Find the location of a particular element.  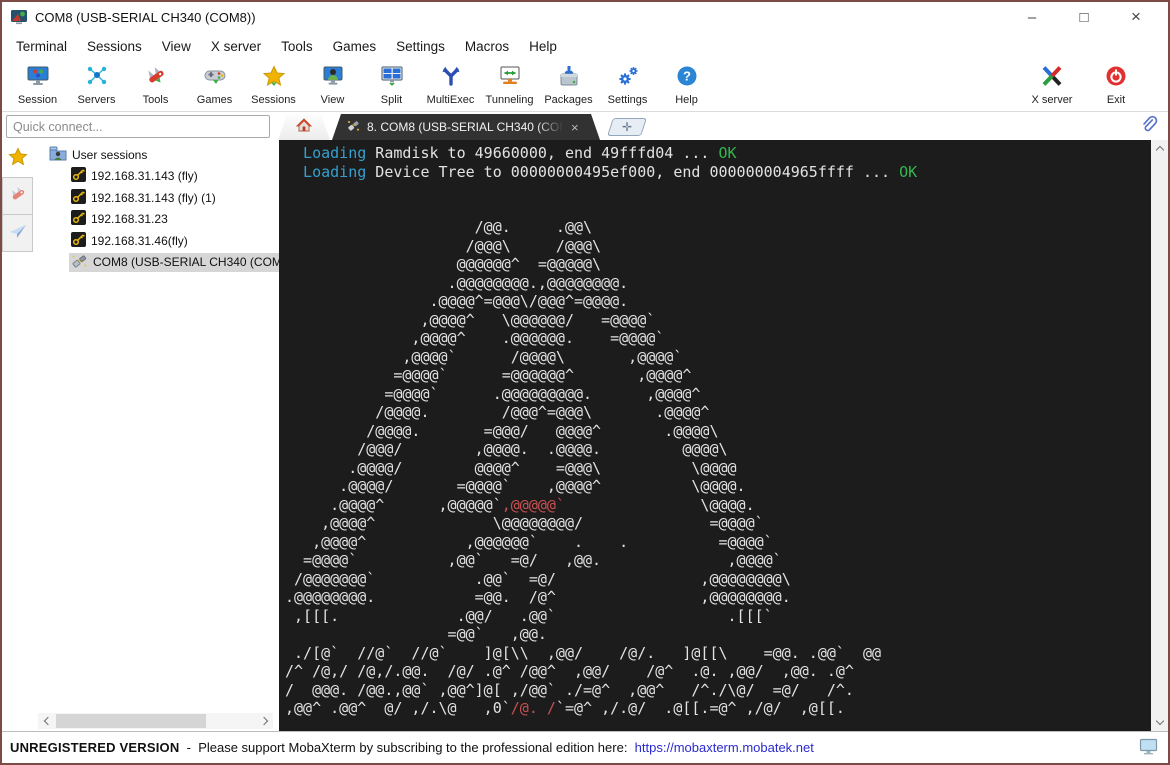

tab-active-com8: 8. COM8 (USB-SERIAL CH340 (COM × is located at coordinates (466, 127).